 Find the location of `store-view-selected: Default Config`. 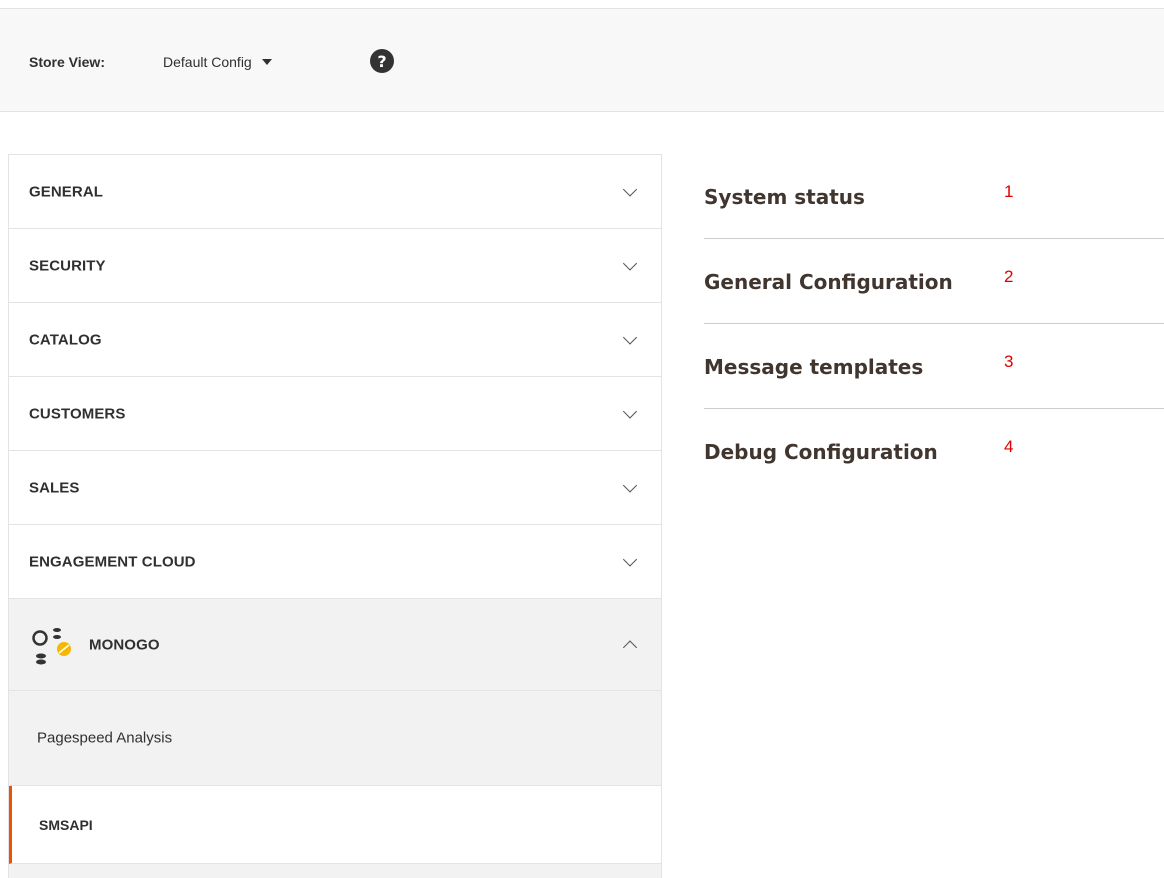

store-view-selected: Default Config is located at coordinates (207, 62).